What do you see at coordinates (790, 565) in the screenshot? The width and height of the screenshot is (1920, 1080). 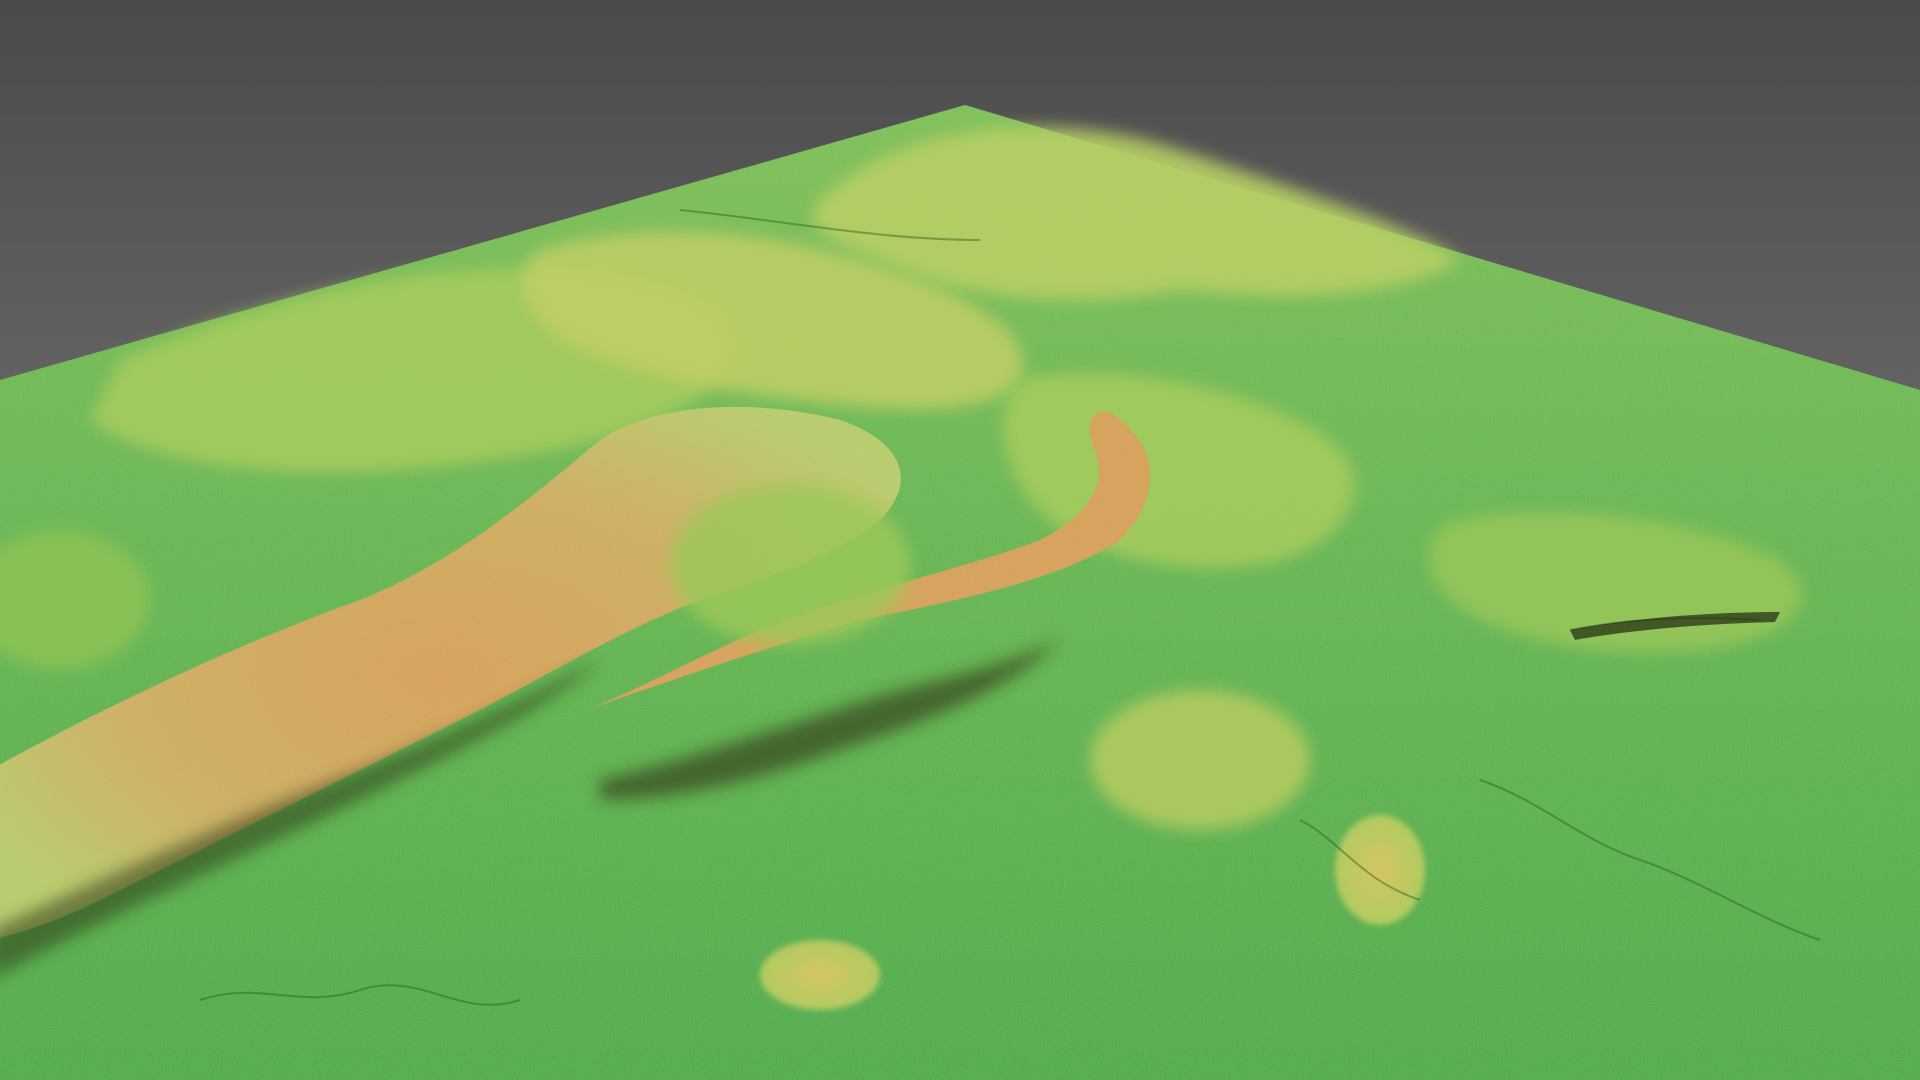 I see `terrain-depression-center` at bounding box center [790, 565].